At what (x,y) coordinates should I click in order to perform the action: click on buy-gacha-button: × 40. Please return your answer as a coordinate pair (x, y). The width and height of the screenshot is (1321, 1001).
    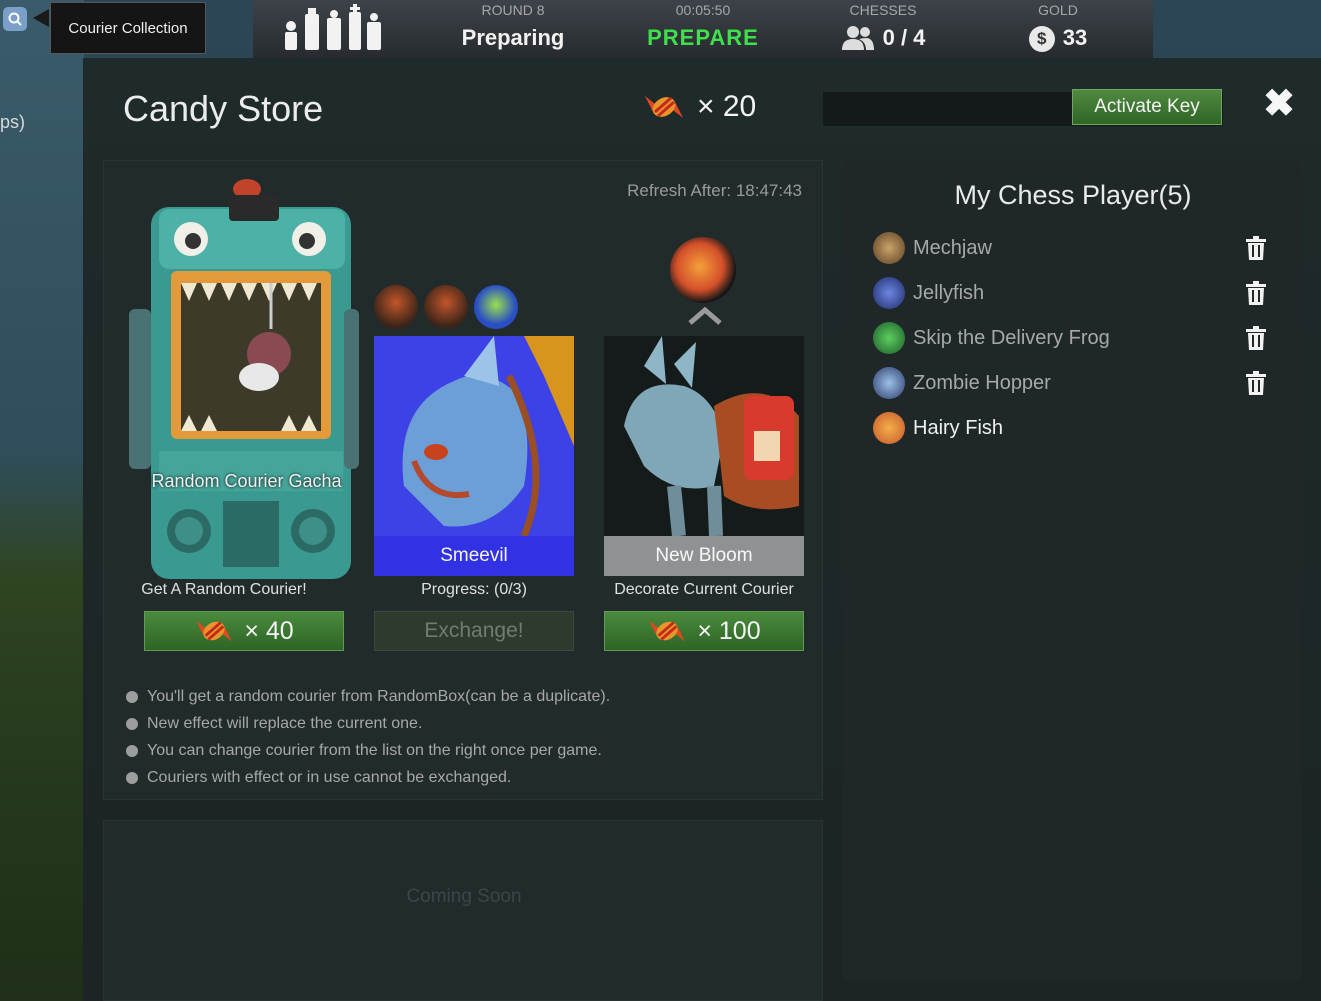
    Looking at the image, I should click on (244, 631).